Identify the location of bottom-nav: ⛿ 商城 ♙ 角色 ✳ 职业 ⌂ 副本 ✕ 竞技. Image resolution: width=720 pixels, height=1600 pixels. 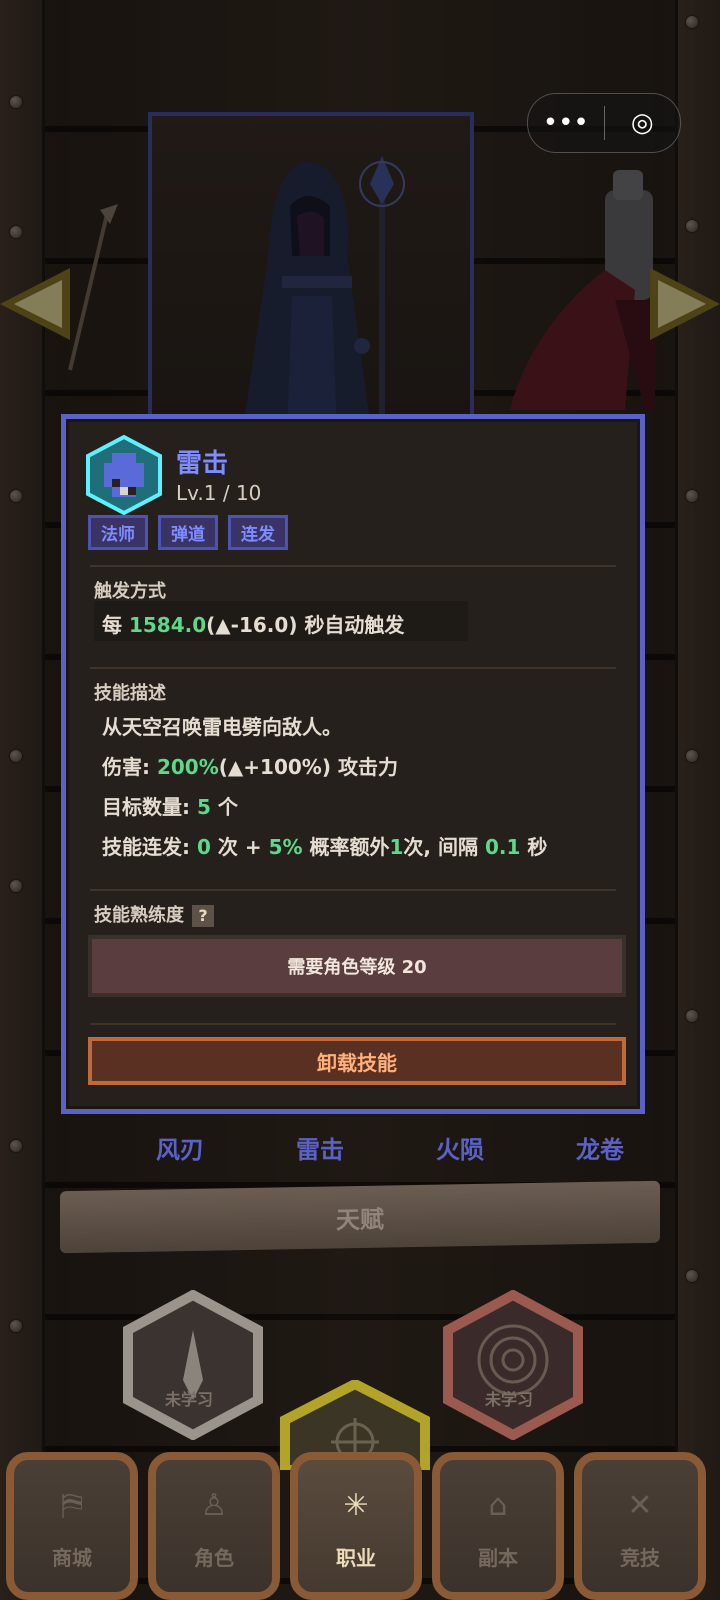
(360, 1526).